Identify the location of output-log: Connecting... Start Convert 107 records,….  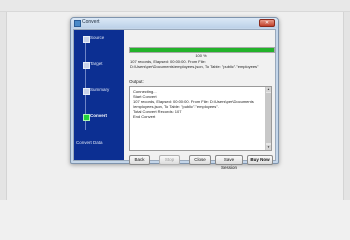
(200, 118).